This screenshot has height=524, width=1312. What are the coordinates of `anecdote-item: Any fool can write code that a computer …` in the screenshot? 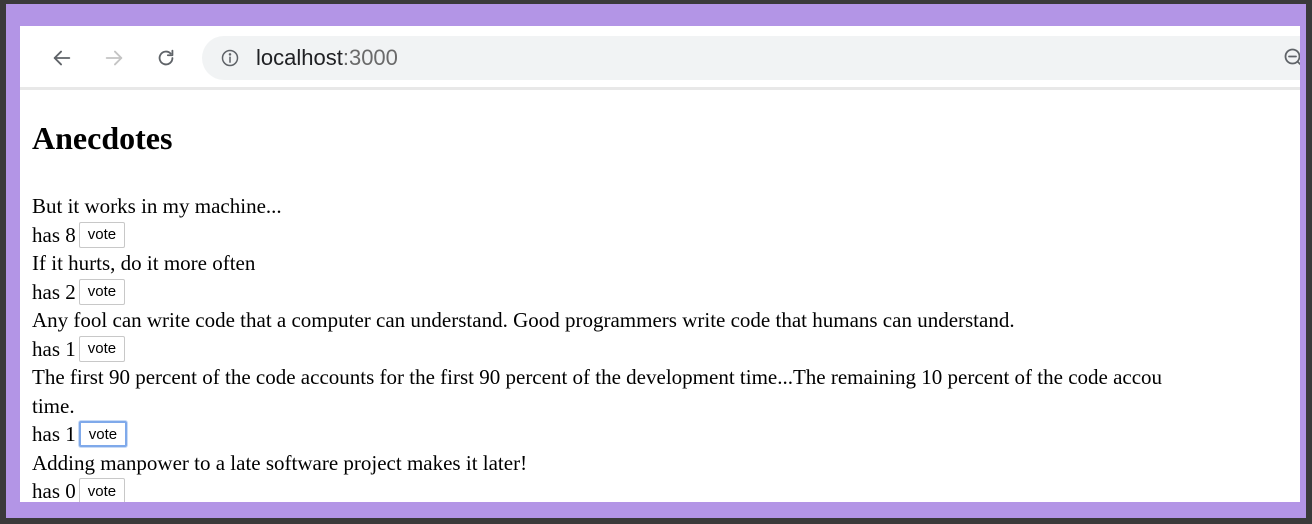 It's located at (666, 334).